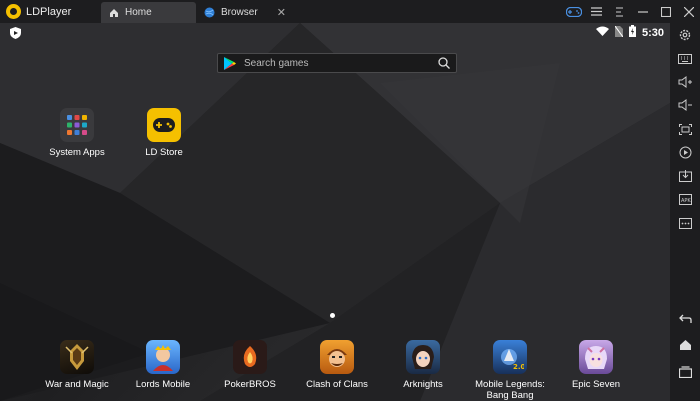  What do you see at coordinates (239, 12) in the screenshot?
I see `tab-browser-label: Browser` at bounding box center [239, 12].